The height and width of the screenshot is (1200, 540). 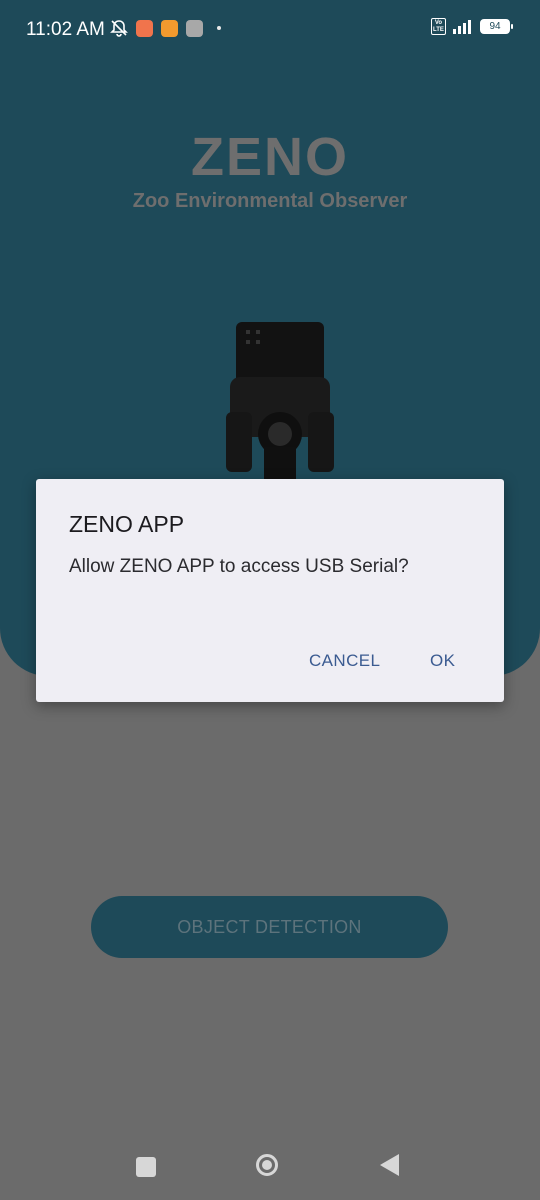 What do you see at coordinates (267, 1165) in the screenshot?
I see `home-icon` at bounding box center [267, 1165].